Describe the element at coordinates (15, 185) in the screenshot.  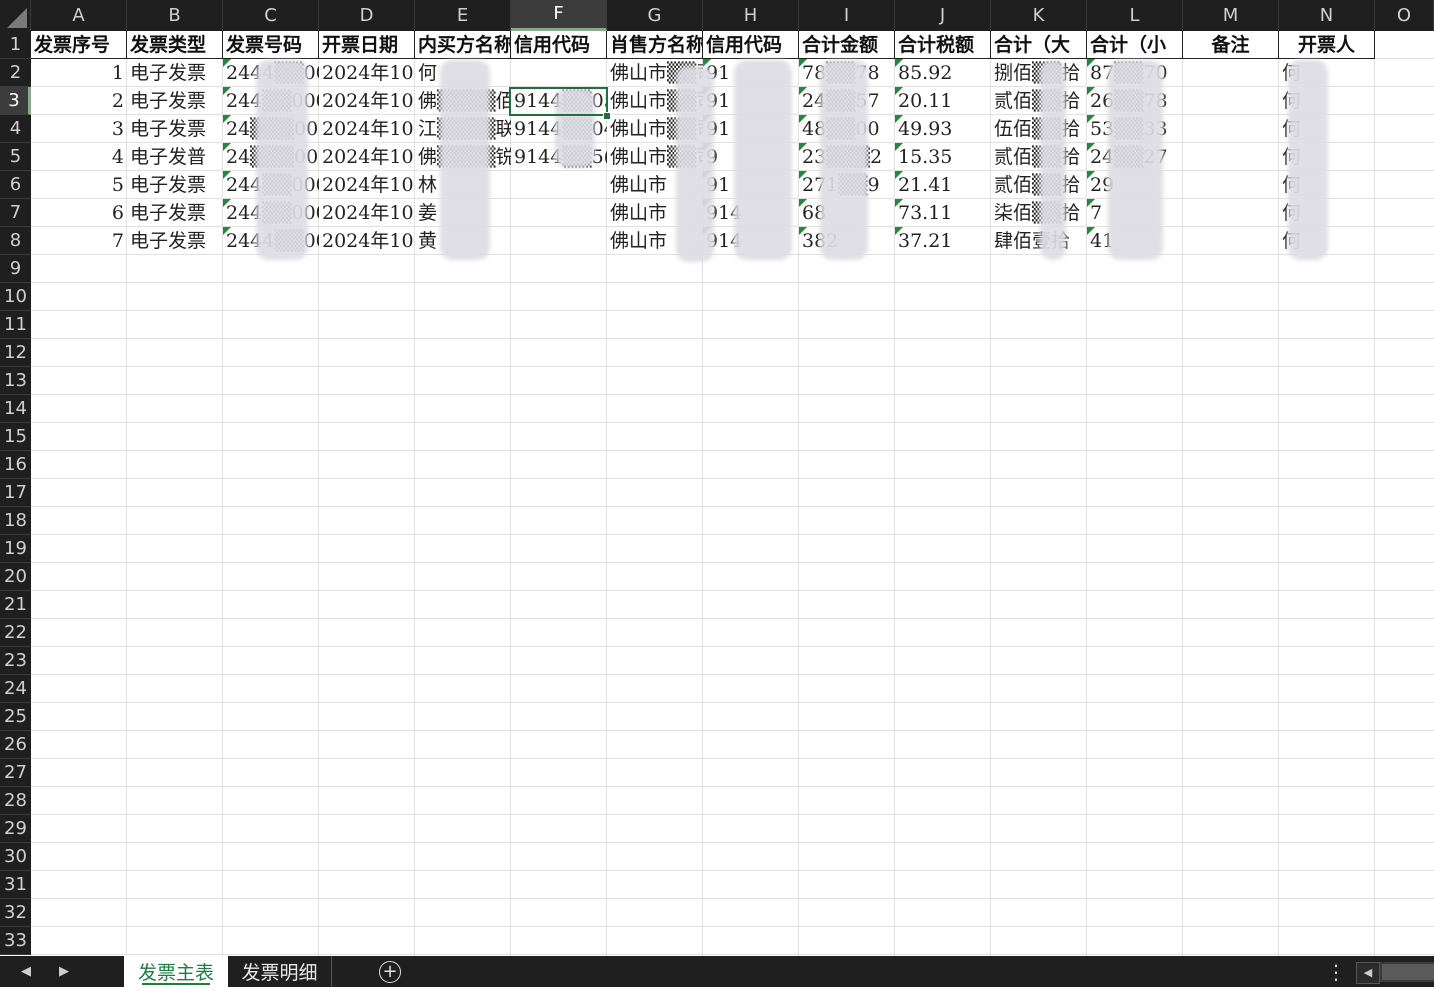
I see `row-header-6: 6` at that location.